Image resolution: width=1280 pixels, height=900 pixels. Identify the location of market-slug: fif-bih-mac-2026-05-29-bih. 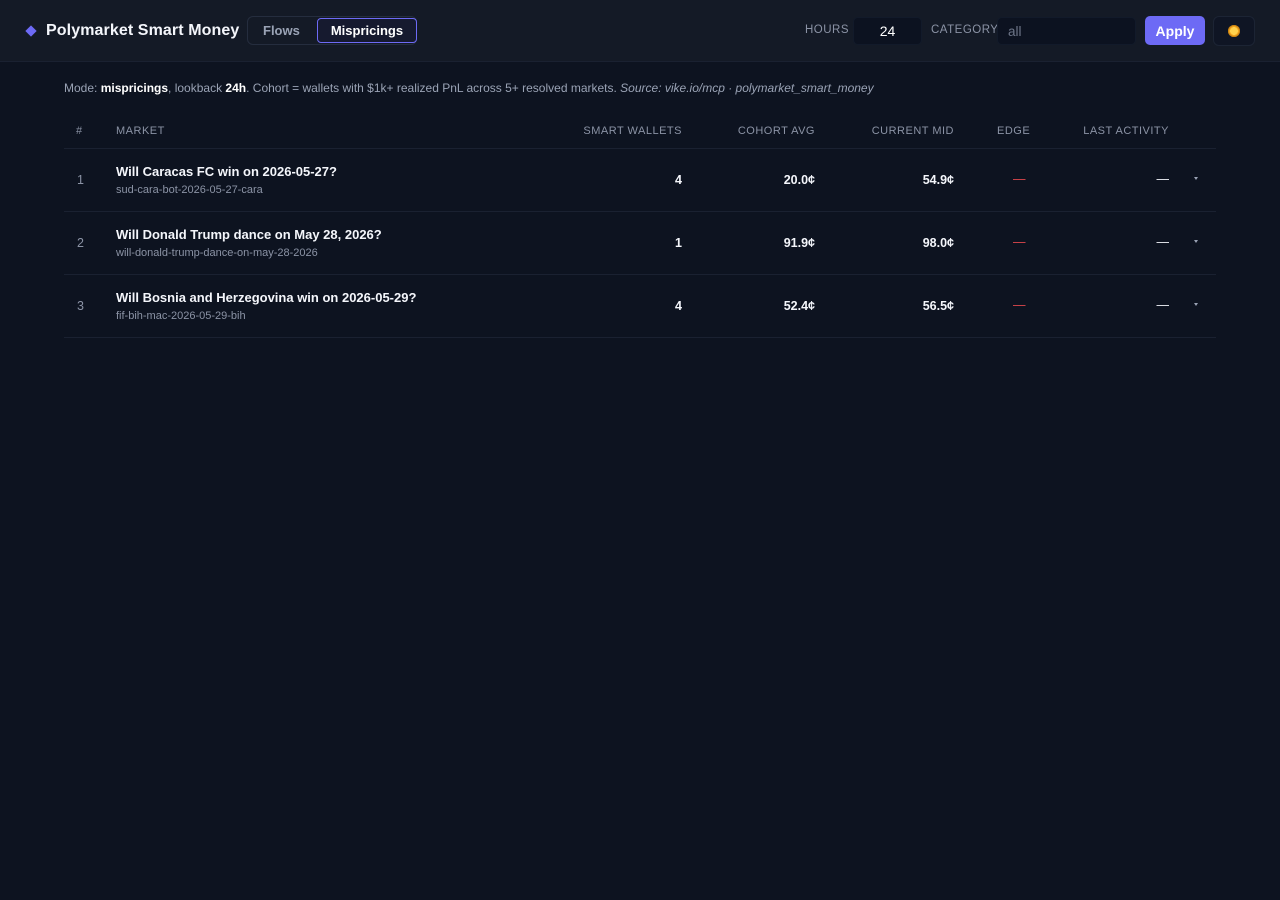
(181, 316).